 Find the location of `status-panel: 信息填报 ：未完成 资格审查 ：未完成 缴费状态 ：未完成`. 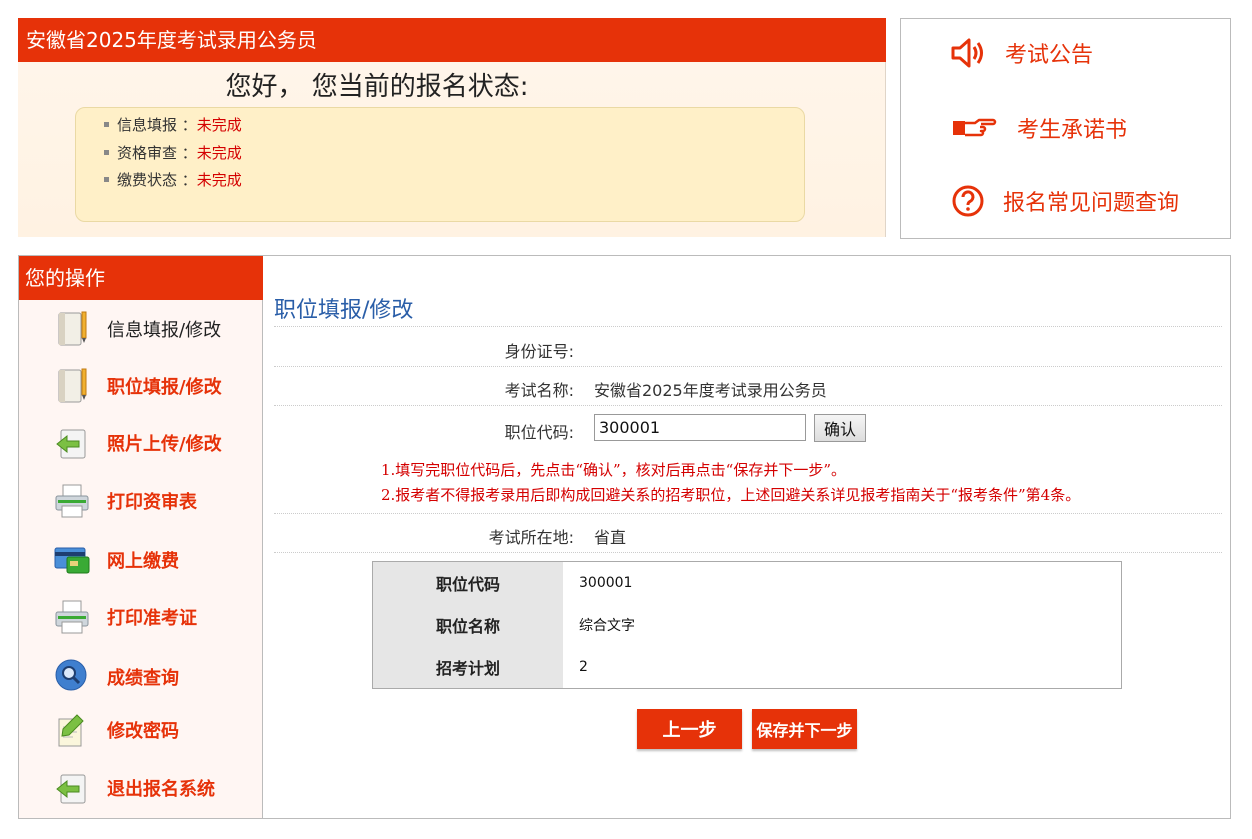

status-panel: 信息填报 ：未完成 资格审查 ：未完成 缴费状态 ：未完成 is located at coordinates (440, 164).